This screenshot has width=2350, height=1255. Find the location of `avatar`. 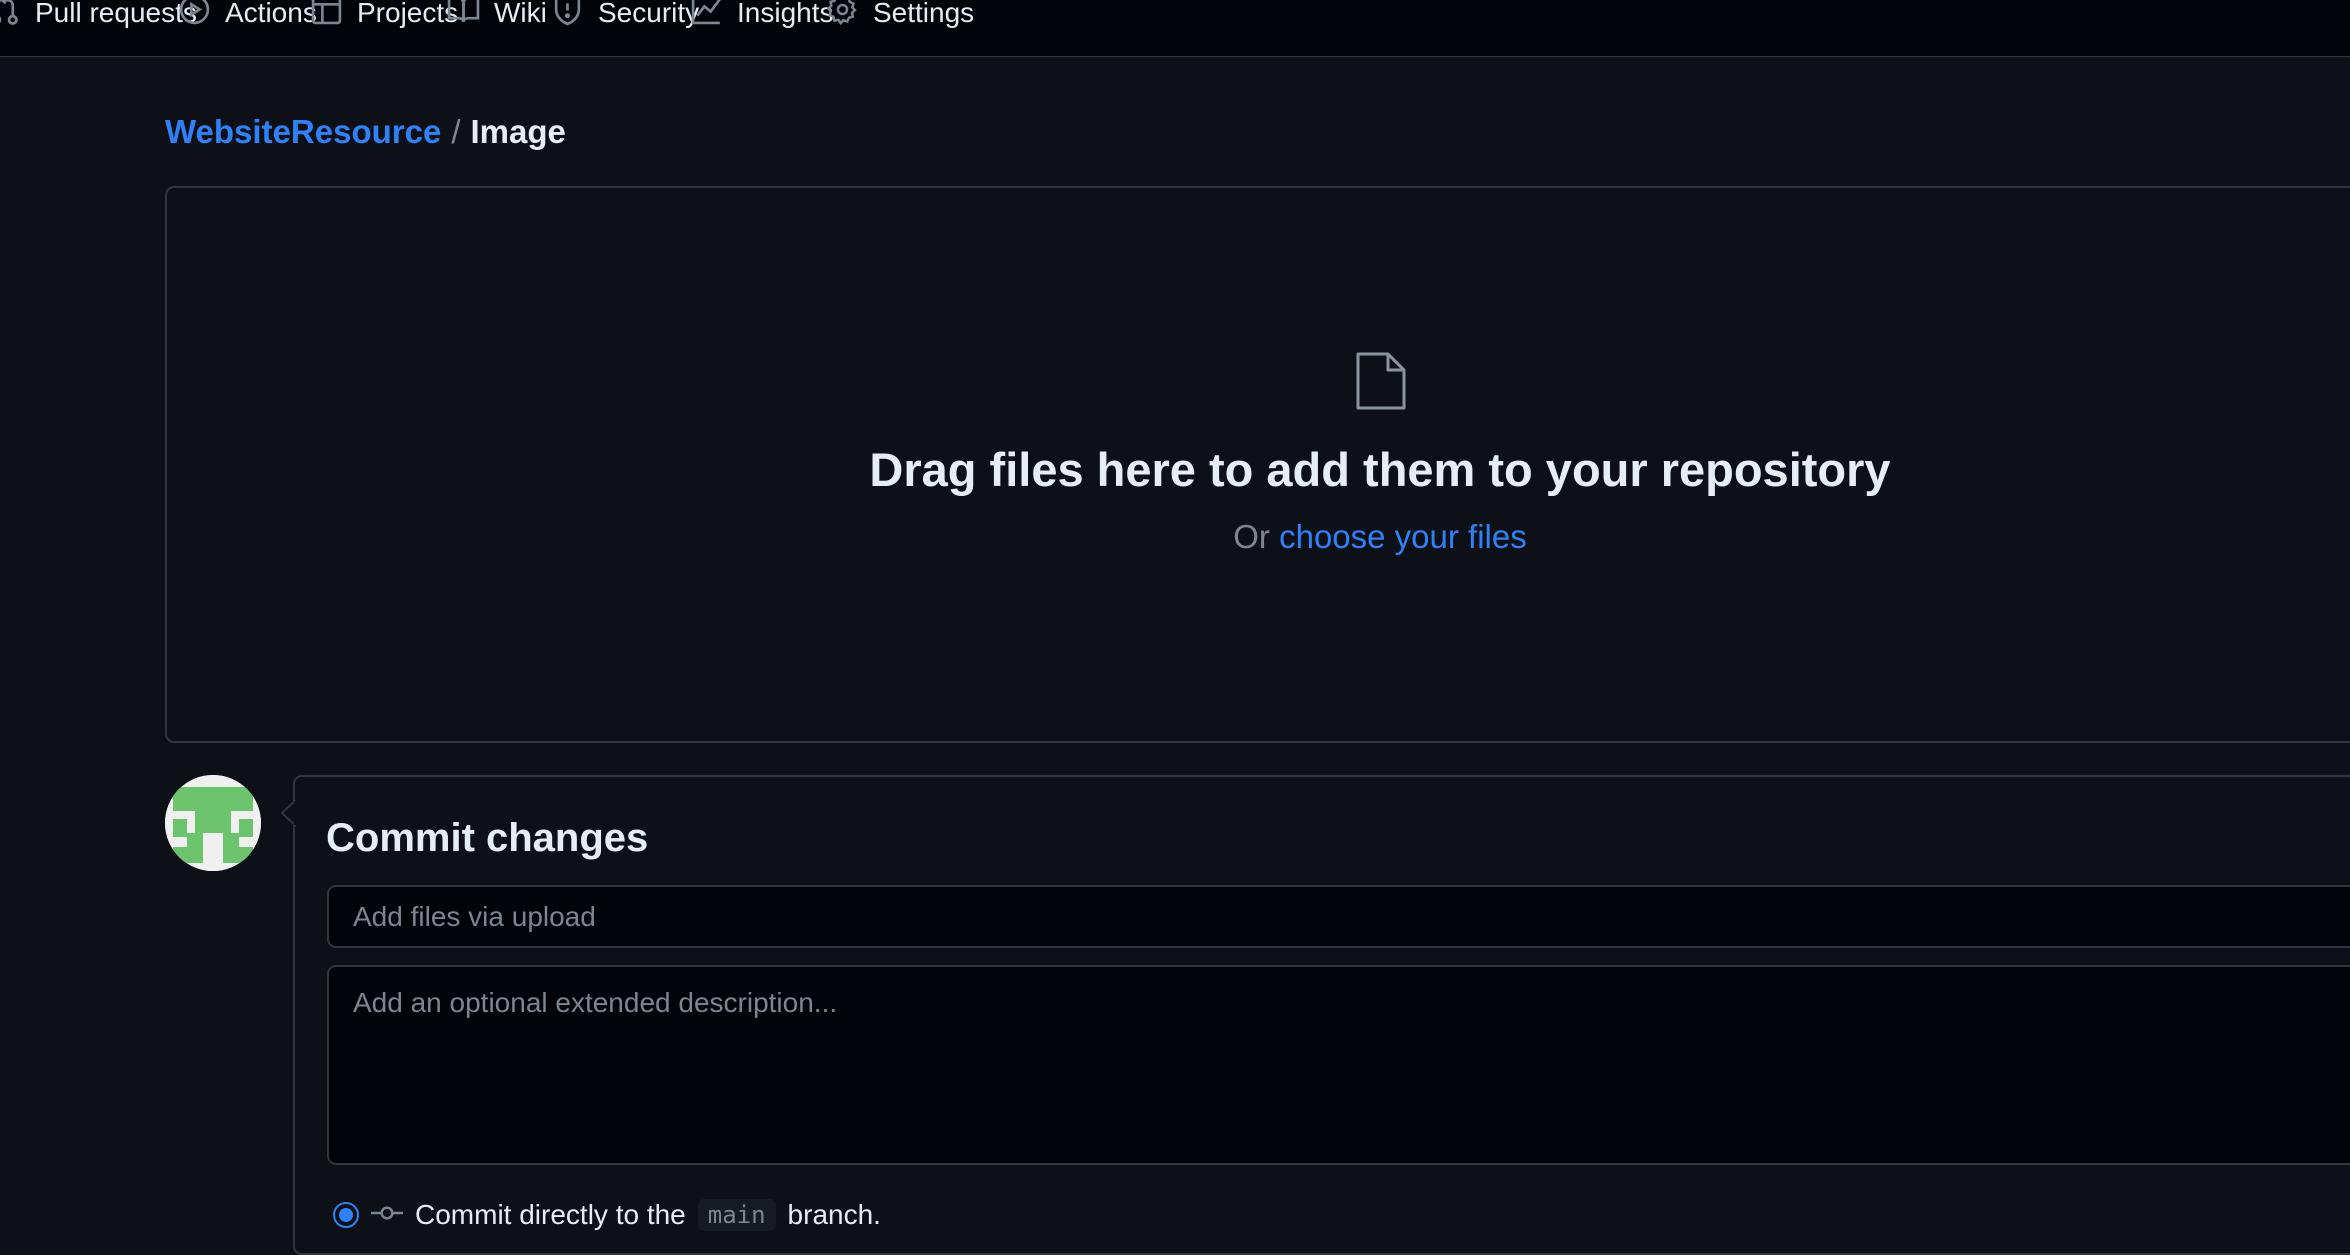

avatar is located at coordinates (213, 823).